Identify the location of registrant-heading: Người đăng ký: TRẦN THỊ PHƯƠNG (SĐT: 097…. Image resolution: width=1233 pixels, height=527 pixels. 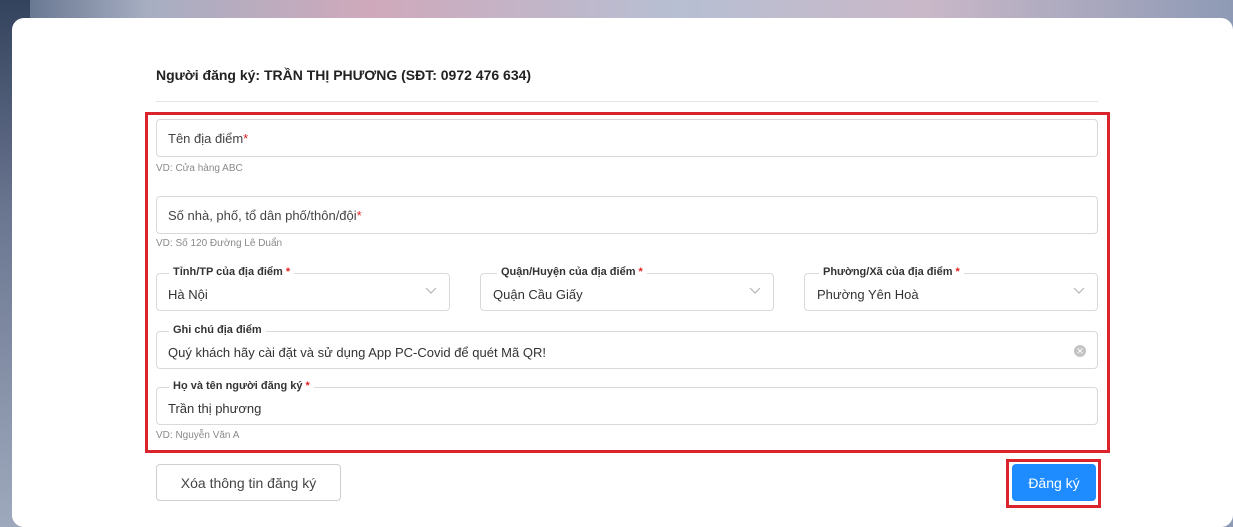
(344, 75).